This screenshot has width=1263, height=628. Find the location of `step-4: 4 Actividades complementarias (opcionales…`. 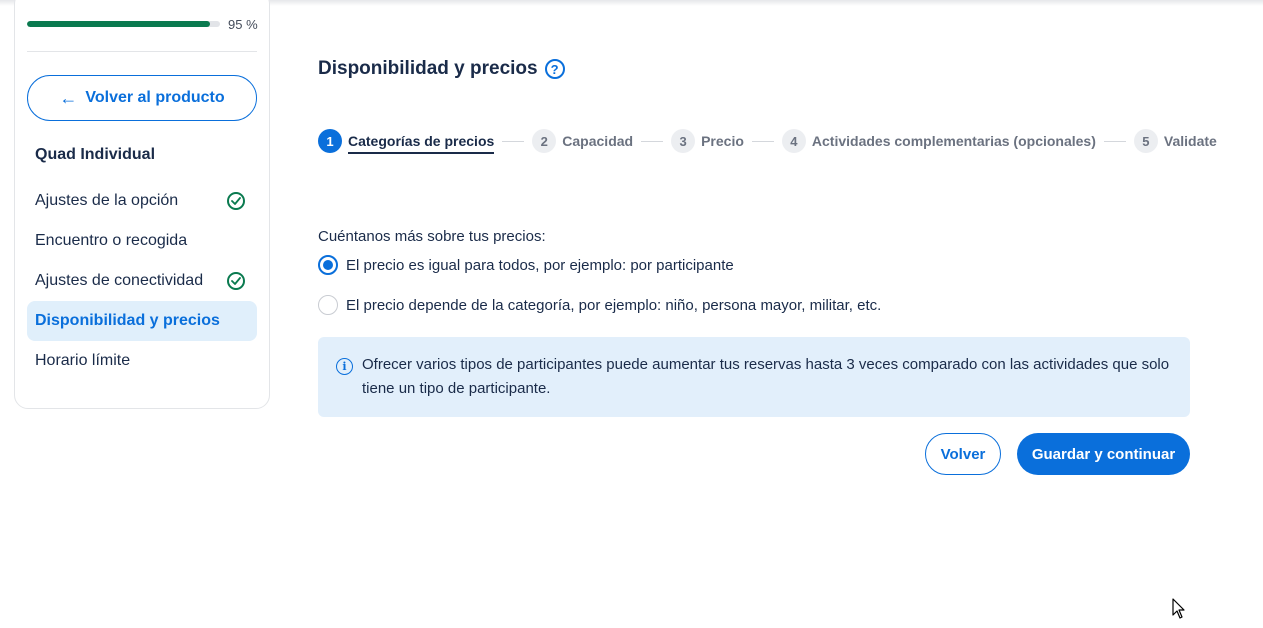

step-4: 4 Actividades complementarias (opcionales… is located at coordinates (938, 141).